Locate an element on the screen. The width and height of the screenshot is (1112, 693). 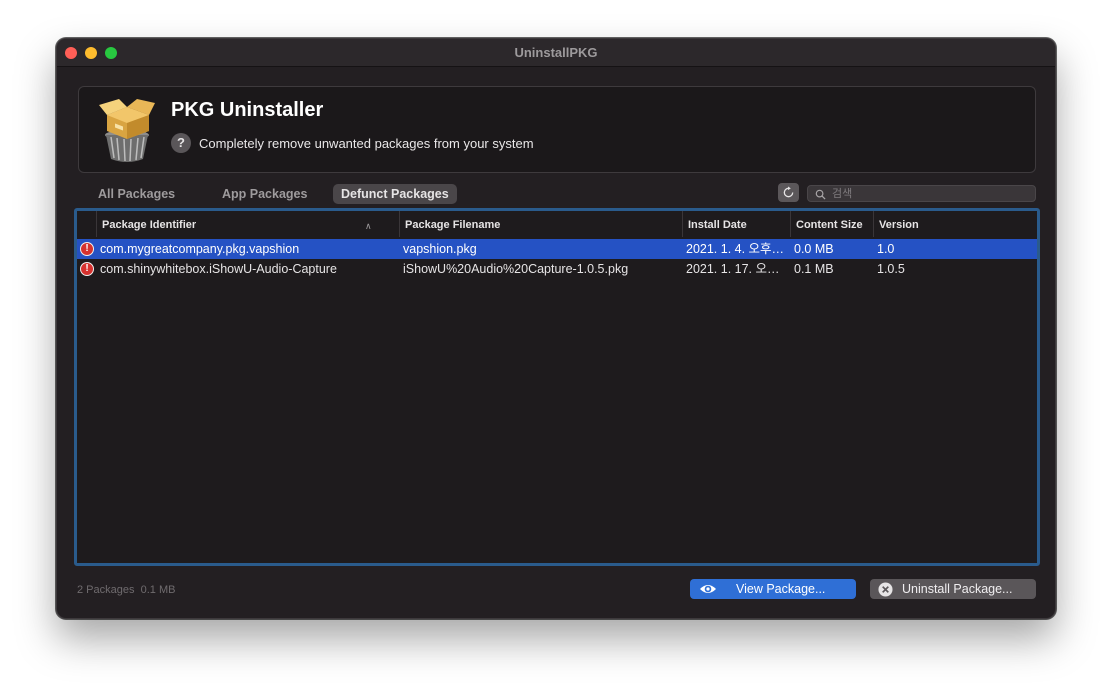
column-install-date: Install Date is located at coordinates (736, 224).